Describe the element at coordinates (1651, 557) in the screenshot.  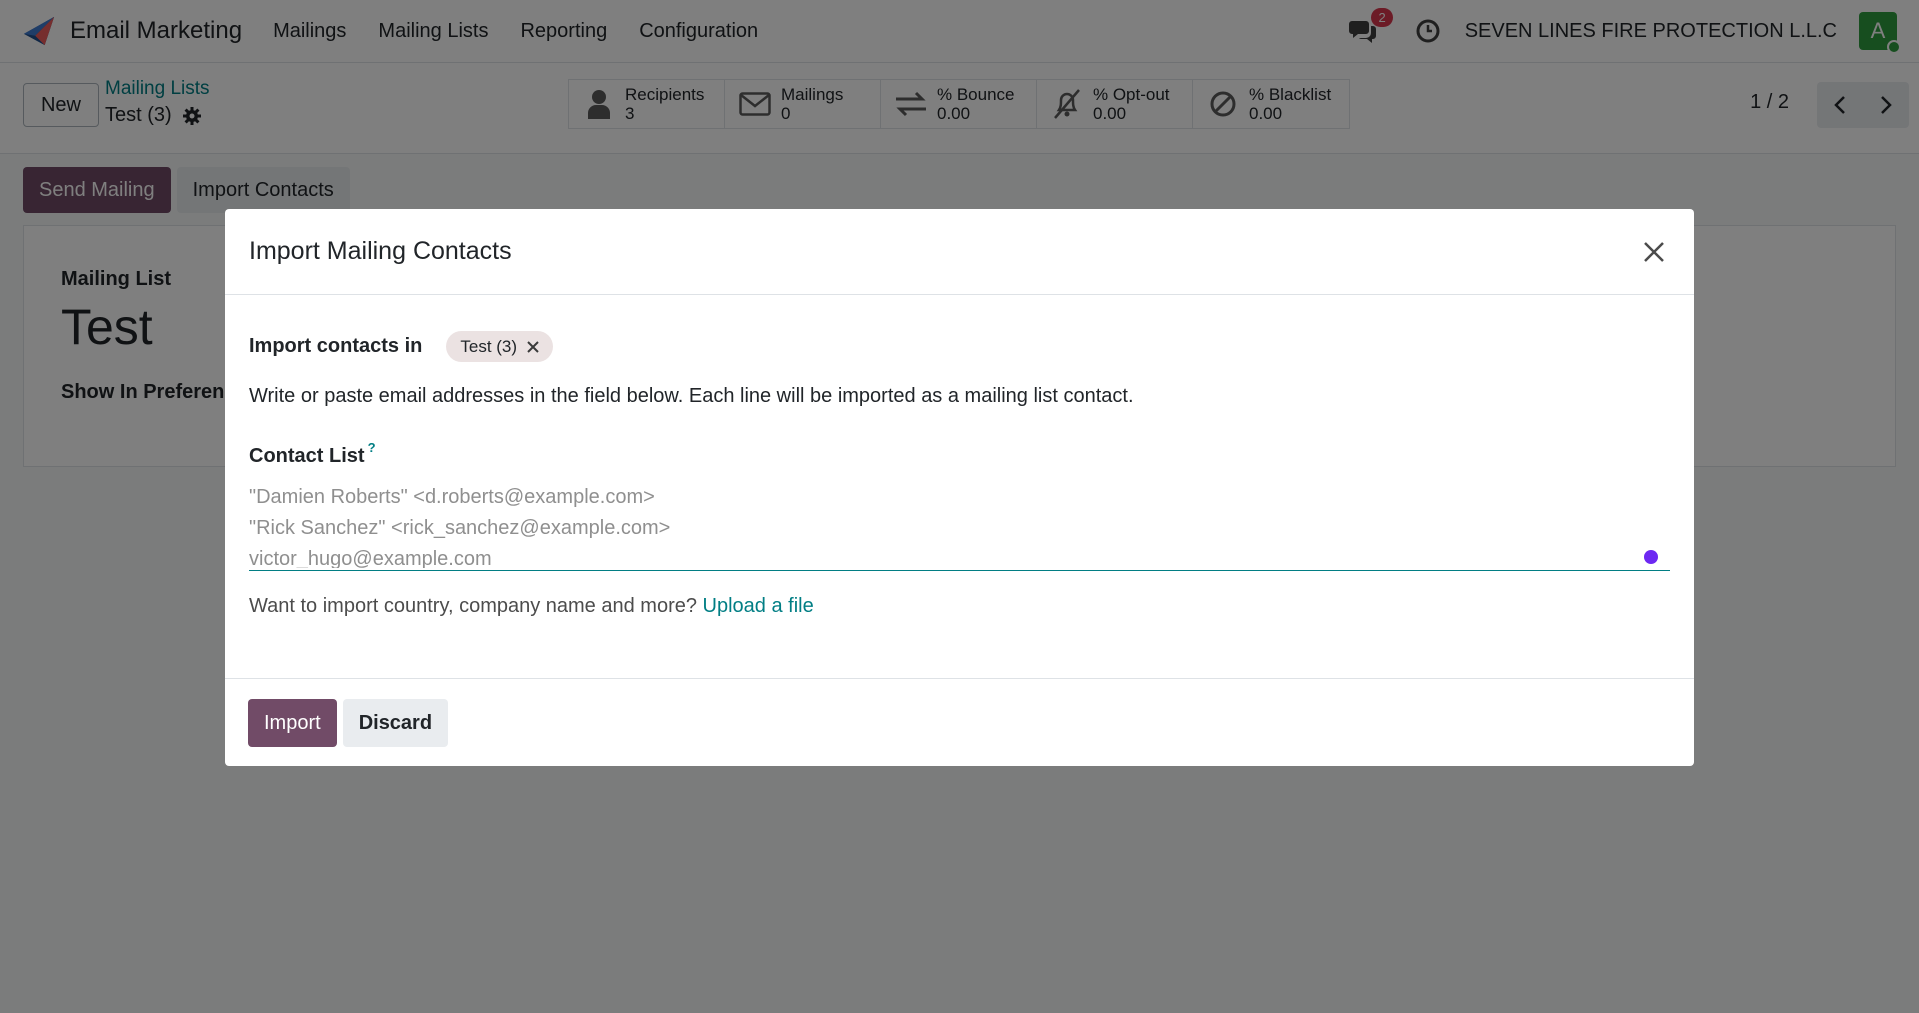
I see `grammar-extension-dot-icon` at that location.